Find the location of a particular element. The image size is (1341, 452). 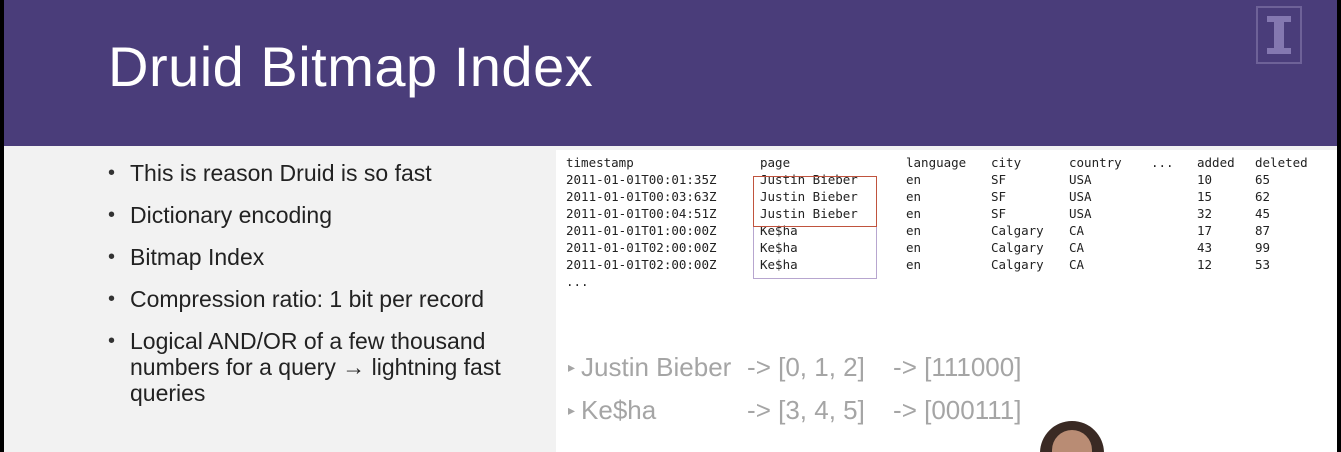

table-cell: 62 is located at coordinates (1263, 196).